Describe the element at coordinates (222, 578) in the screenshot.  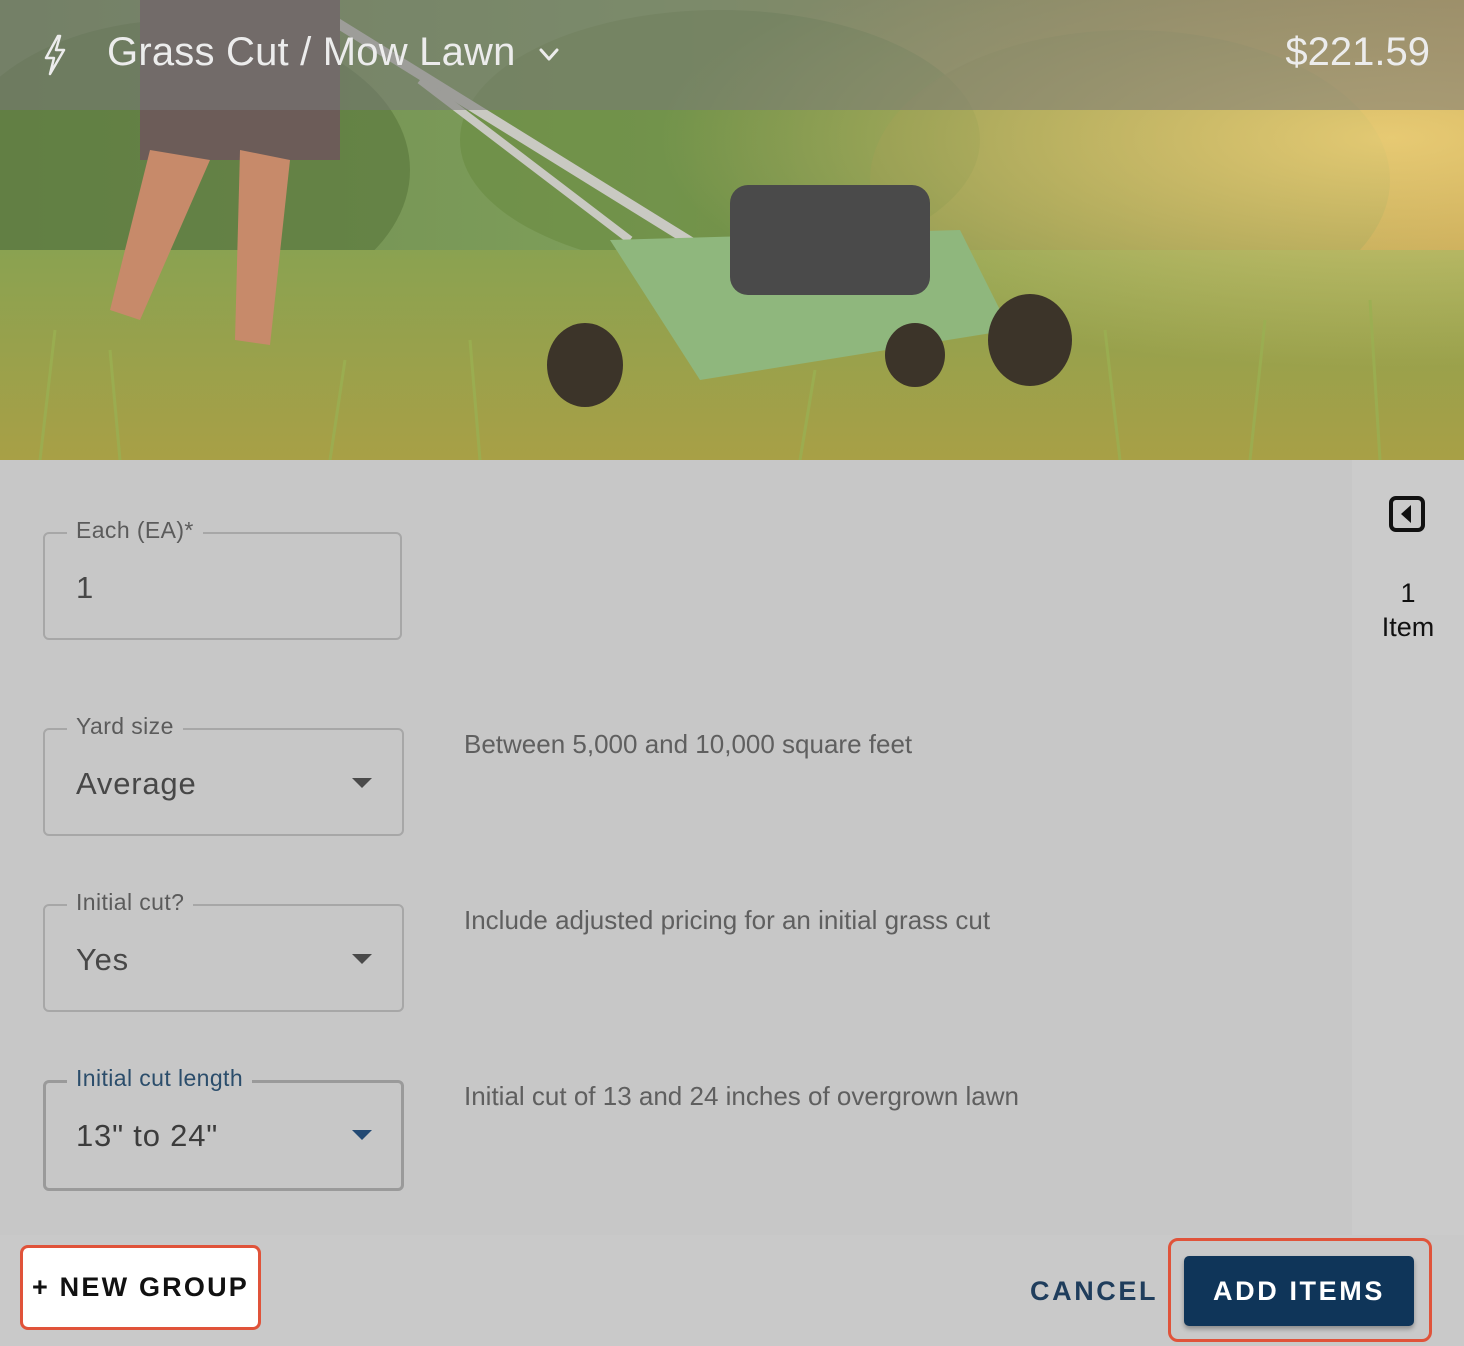
I see `each-quantity-field: Each (EA)* 1` at that location.